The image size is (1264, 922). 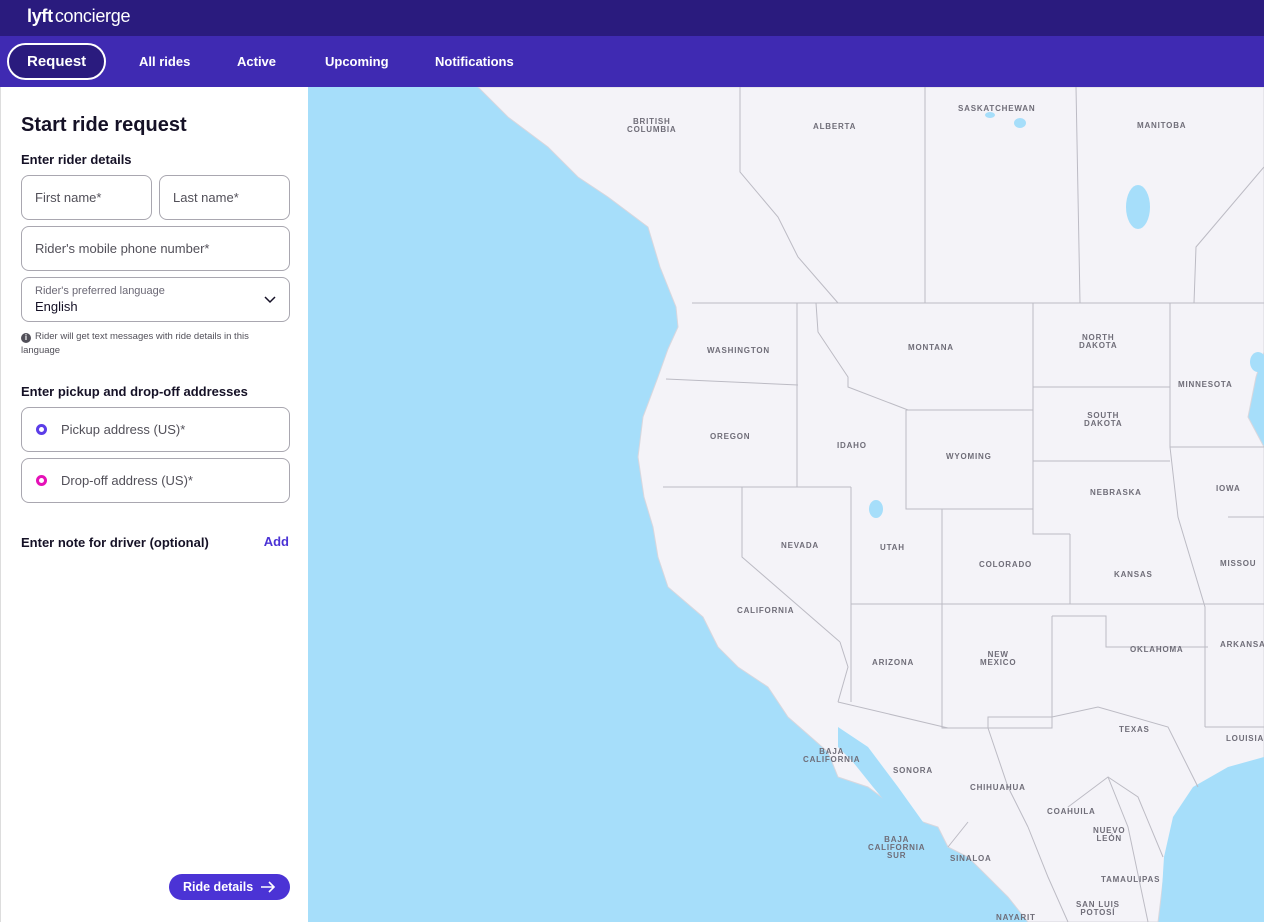 I want to click on address-heading: Enter pickup and drop-off addresses, so click(x=134, y=391).